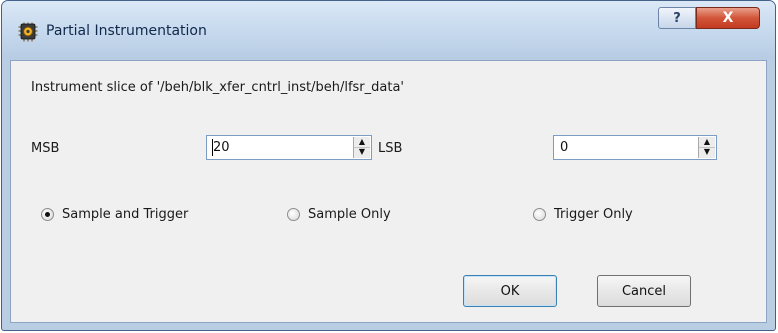  I want to click on msb-label: MSB, so click(45, 148).